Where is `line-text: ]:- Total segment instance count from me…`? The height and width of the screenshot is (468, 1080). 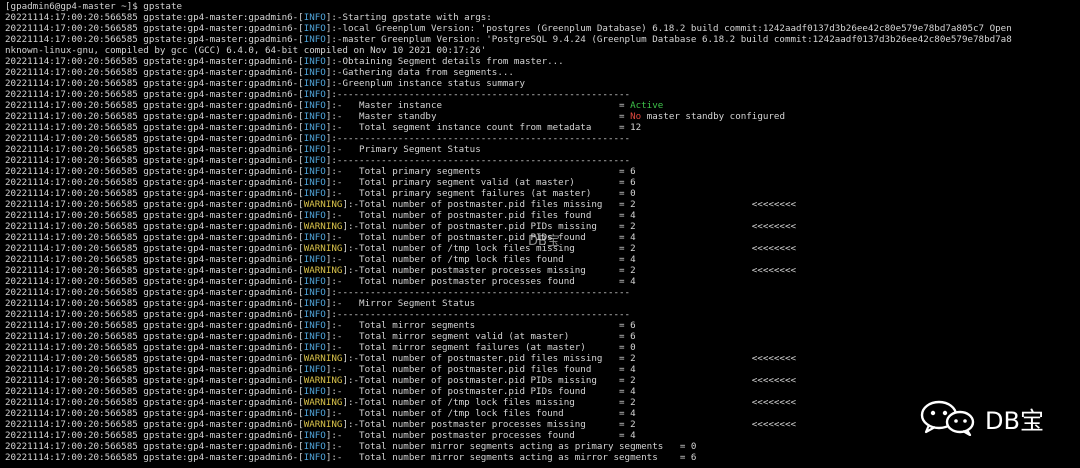 line-text: ]:- Total segment instance count from me… is located at coordinates (483, 127).